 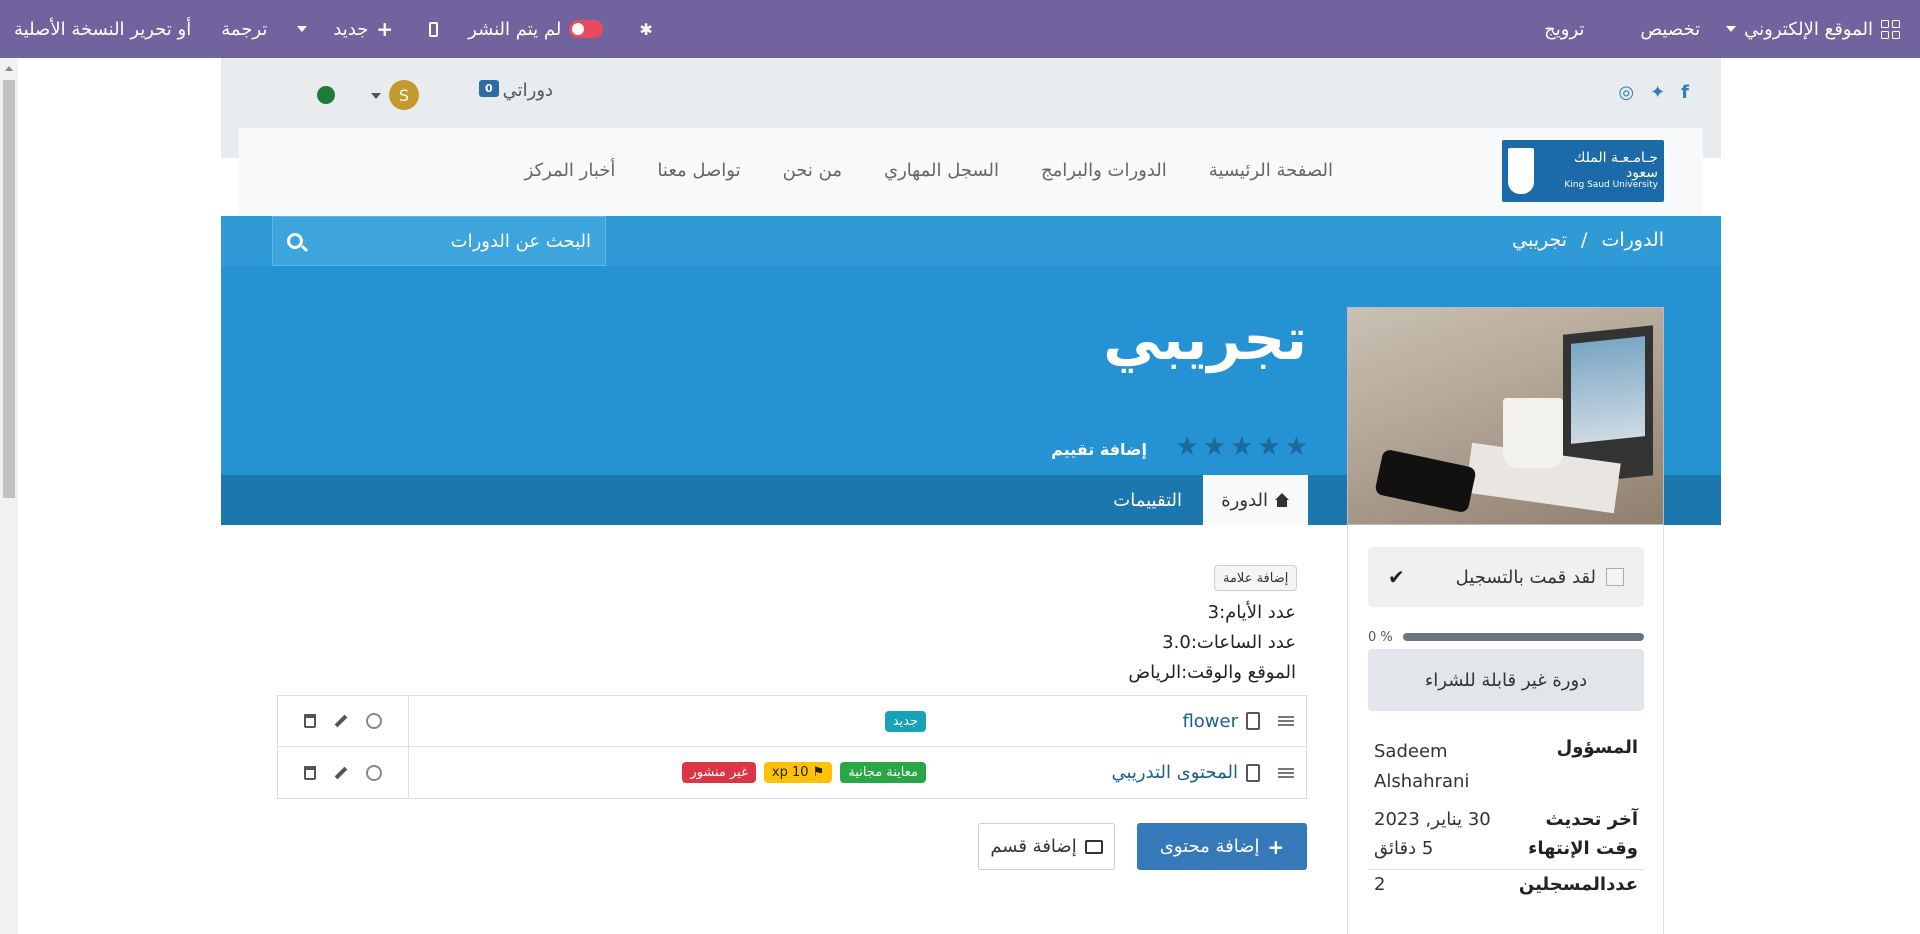 What do you see at coordinates (570, 170) in the screenshot?
I see `nav-news: أخبار المركز` at bounding box center [570, 170].